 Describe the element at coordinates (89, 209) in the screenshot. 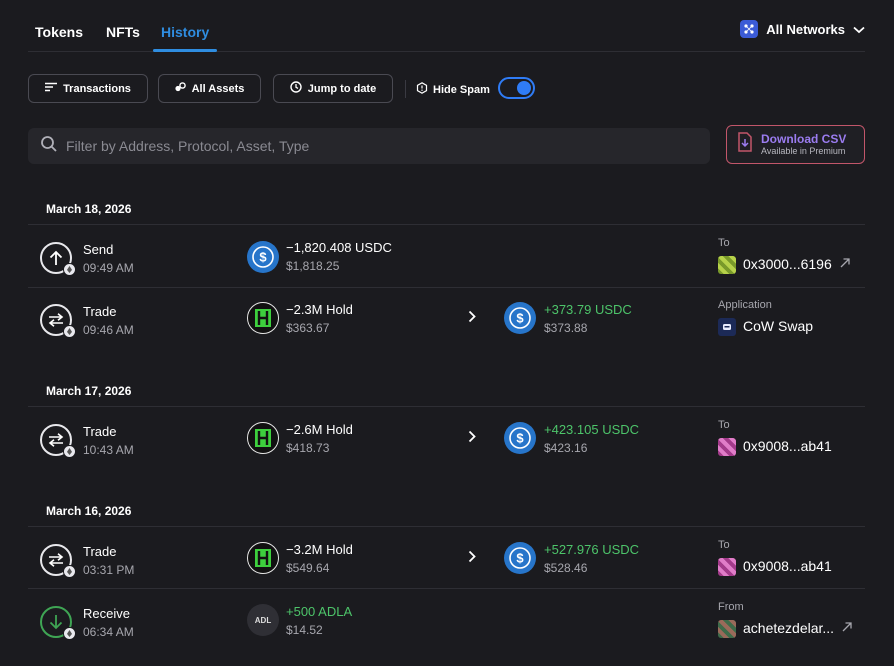

I see `date-header: March 18, 2026` at that location.